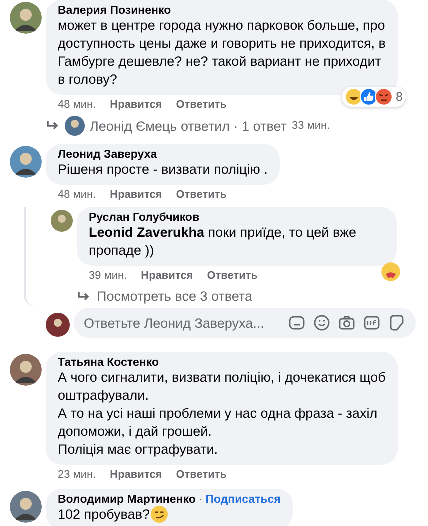 The height and width of the screenshot is (526, 428). I want to click on angry-reaction-icon, so click(384, 97).